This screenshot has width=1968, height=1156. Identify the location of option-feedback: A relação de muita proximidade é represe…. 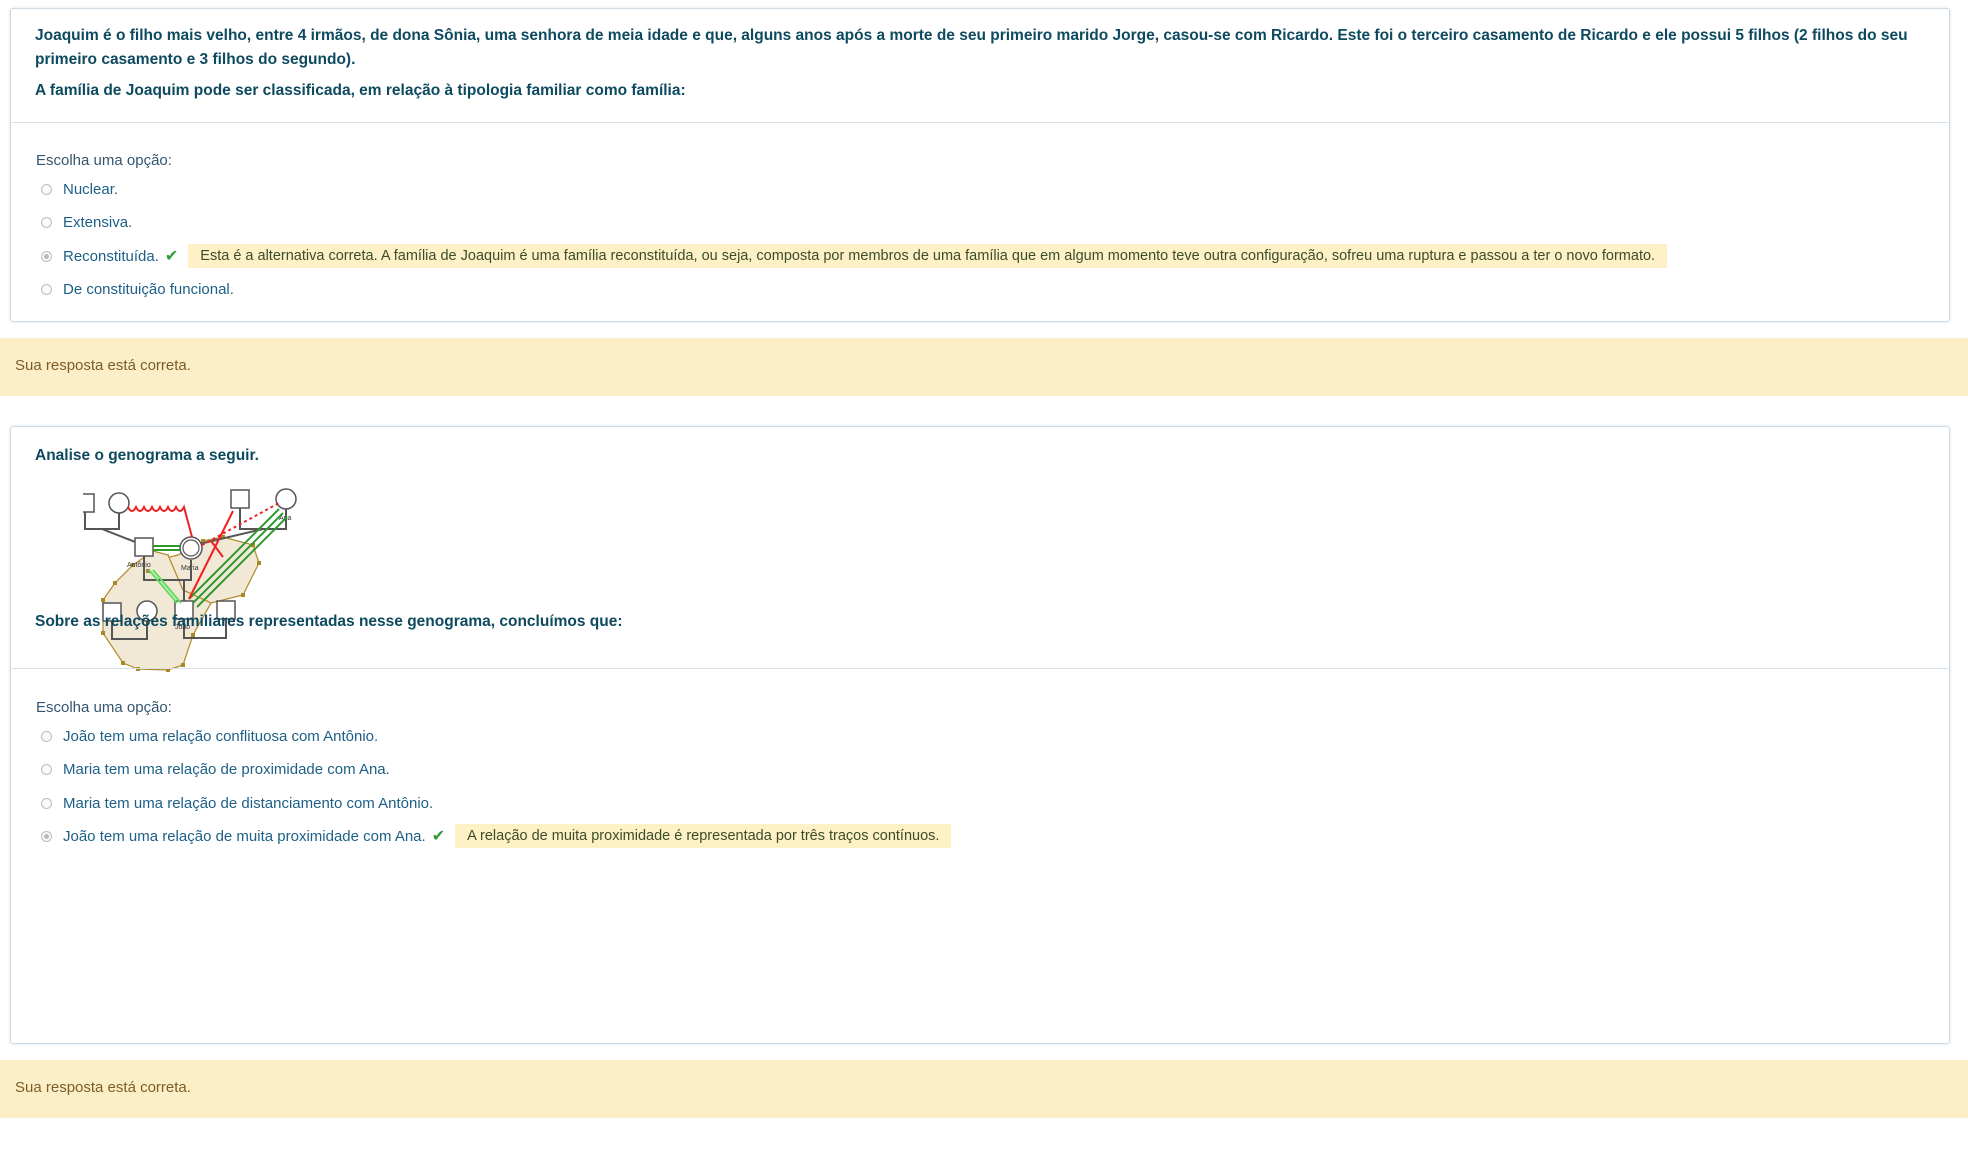
(703, 836).